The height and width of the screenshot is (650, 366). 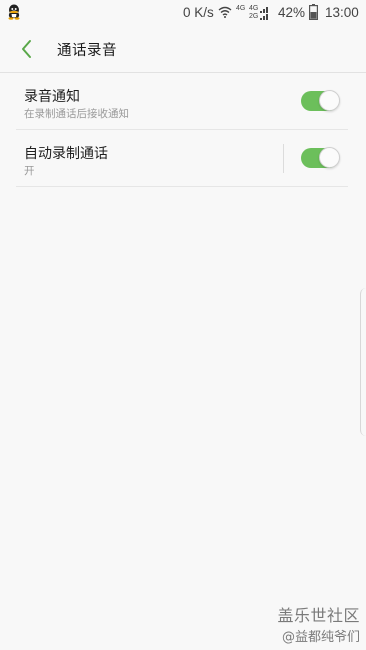 I want to click on setting-subtitle: 开, so click(x=29, y=171).